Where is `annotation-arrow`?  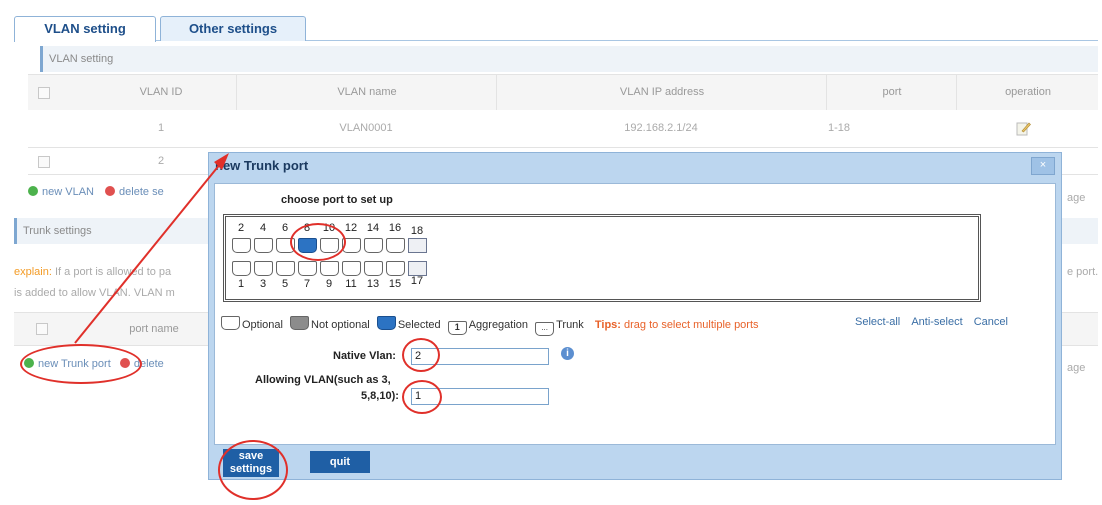
annotation-arrow is located at coordinates (150, 250).